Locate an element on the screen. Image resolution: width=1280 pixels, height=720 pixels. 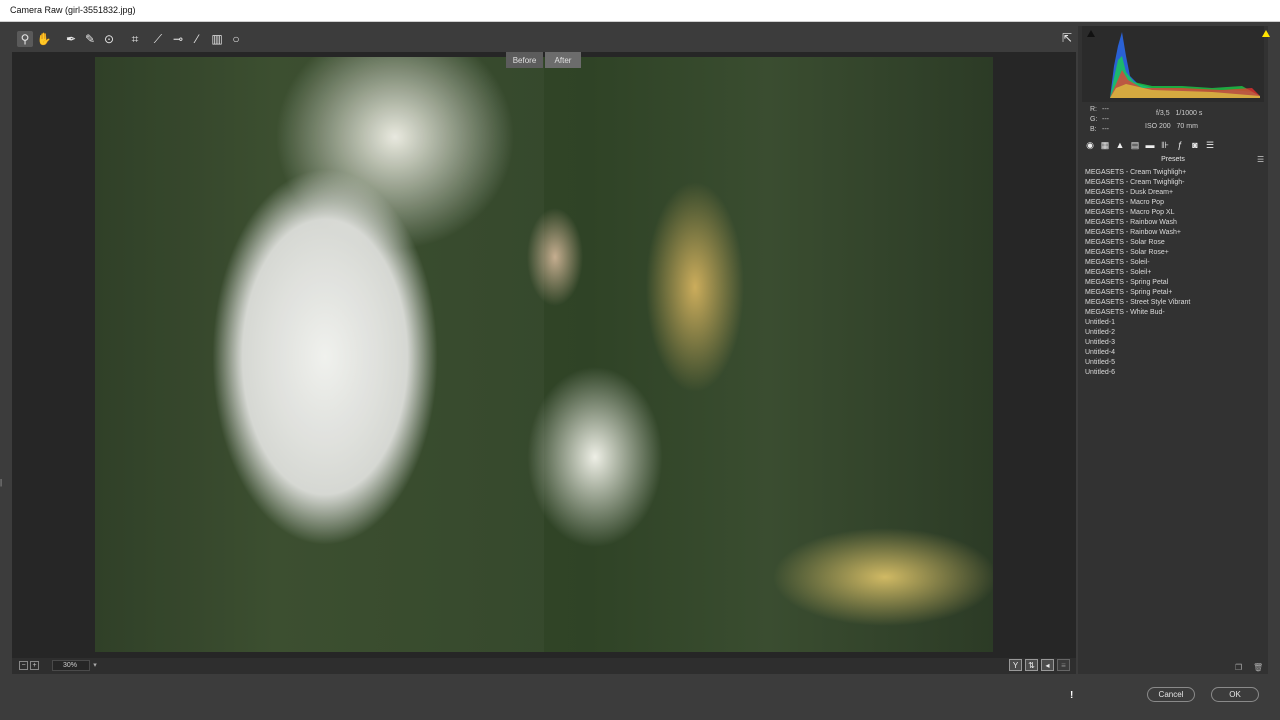
hand-icon: ✋ is located at coordinates (44, 39).